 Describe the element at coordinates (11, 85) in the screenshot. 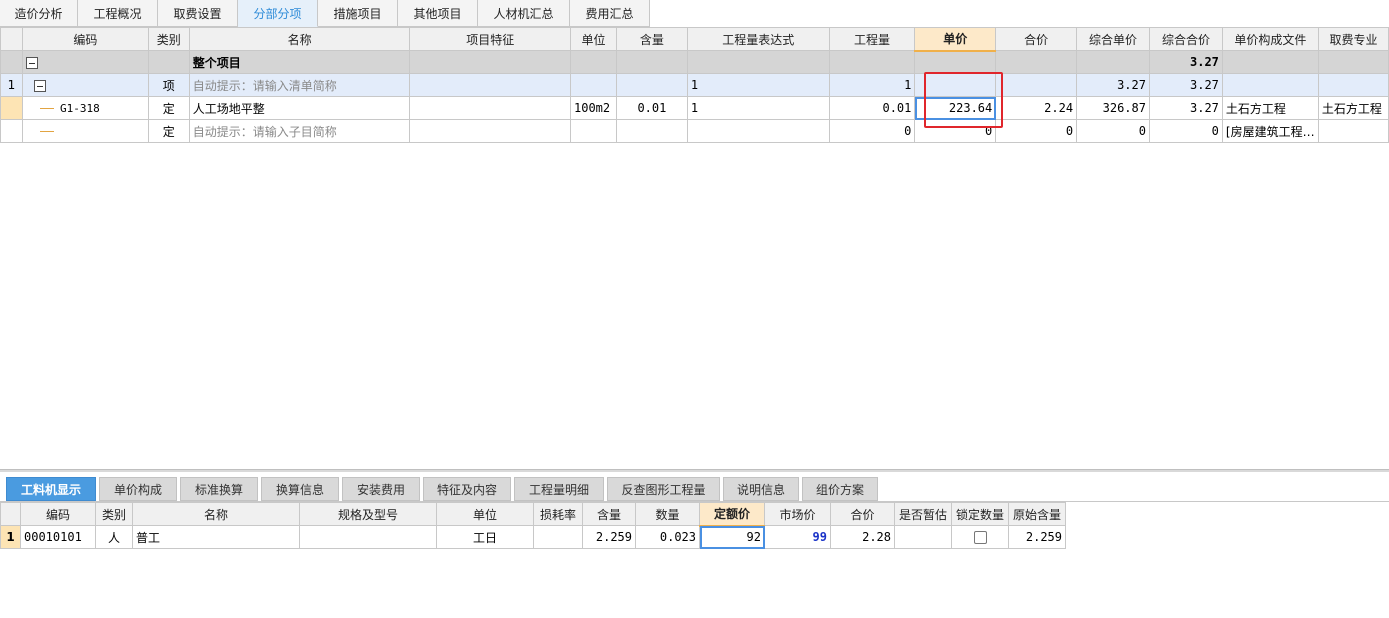

I see `row-header: 1` at that location.